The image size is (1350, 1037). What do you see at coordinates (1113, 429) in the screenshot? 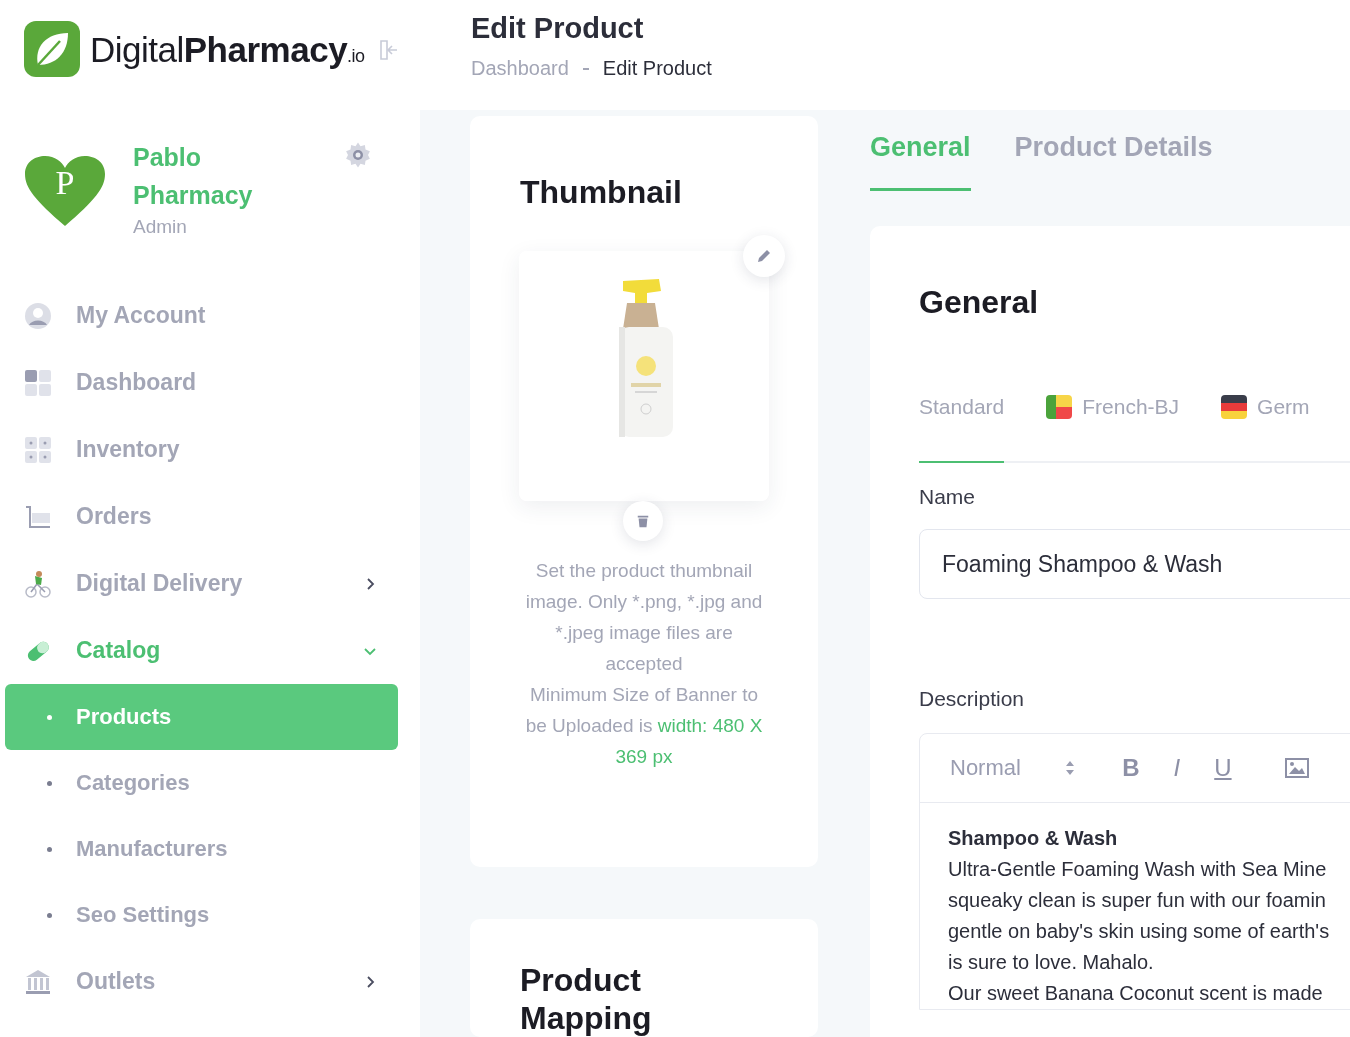
I see `language-tab: French-BJ` at bounding box center [1113, 429].